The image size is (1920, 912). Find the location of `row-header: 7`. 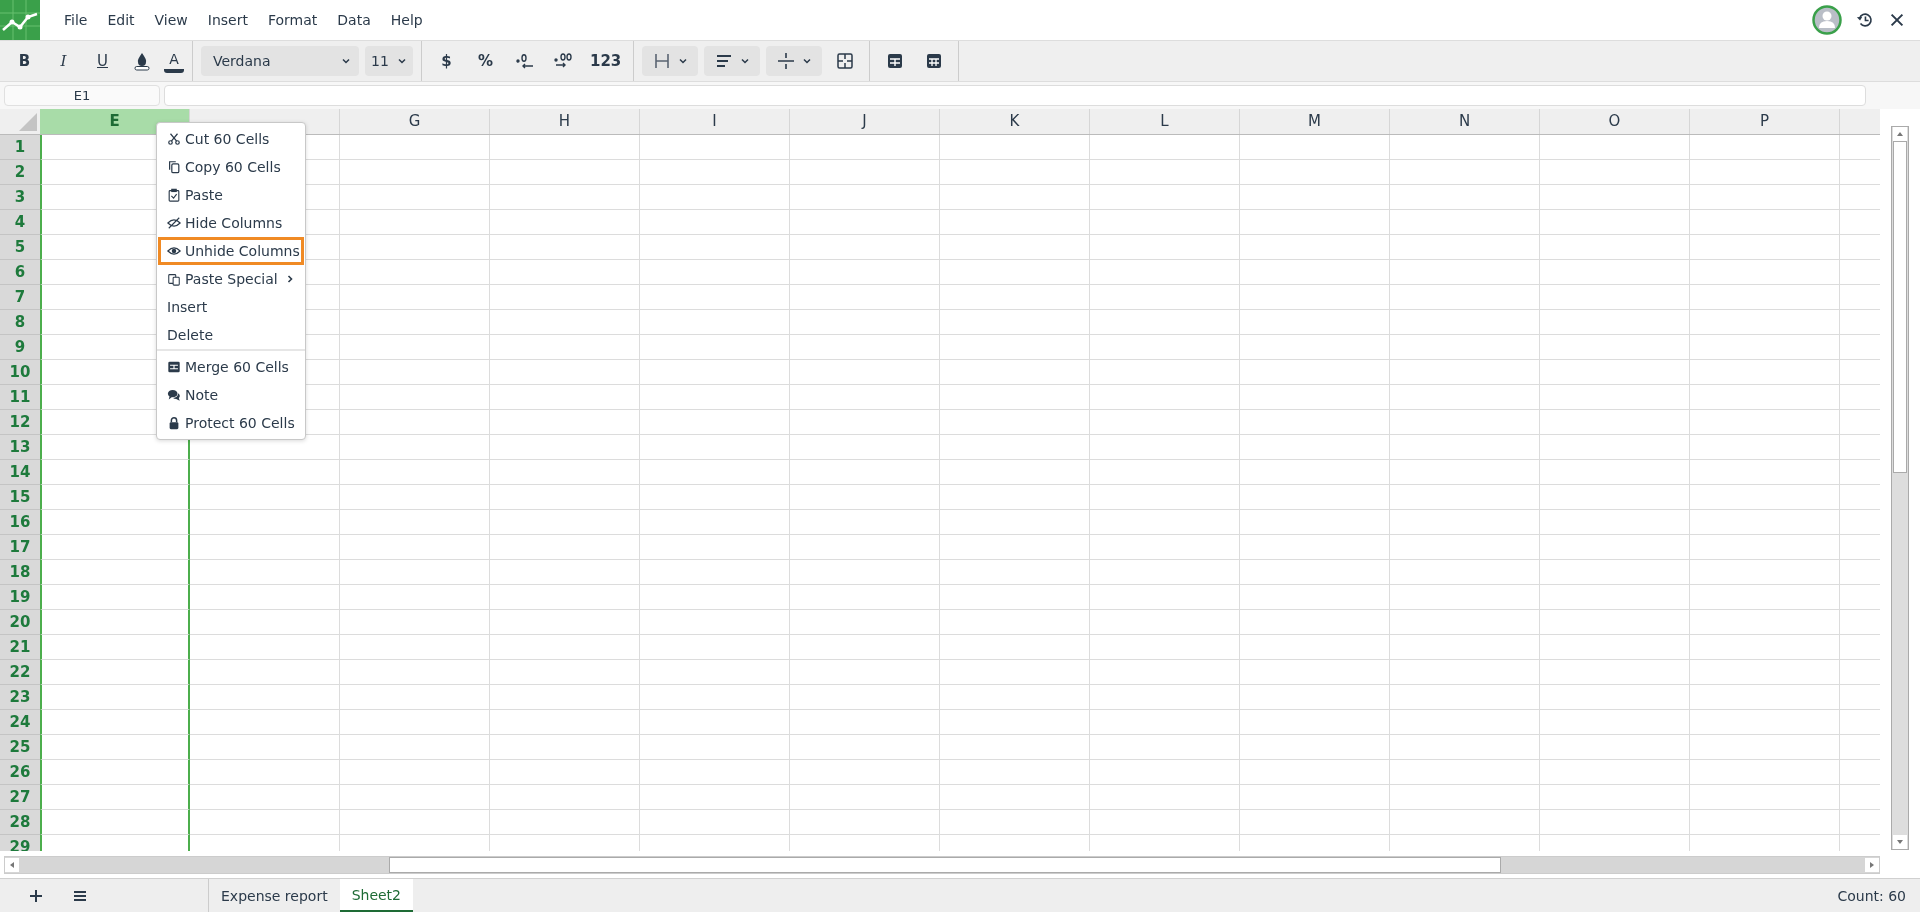

row-header: 7 is located at coordinates (20, 297).